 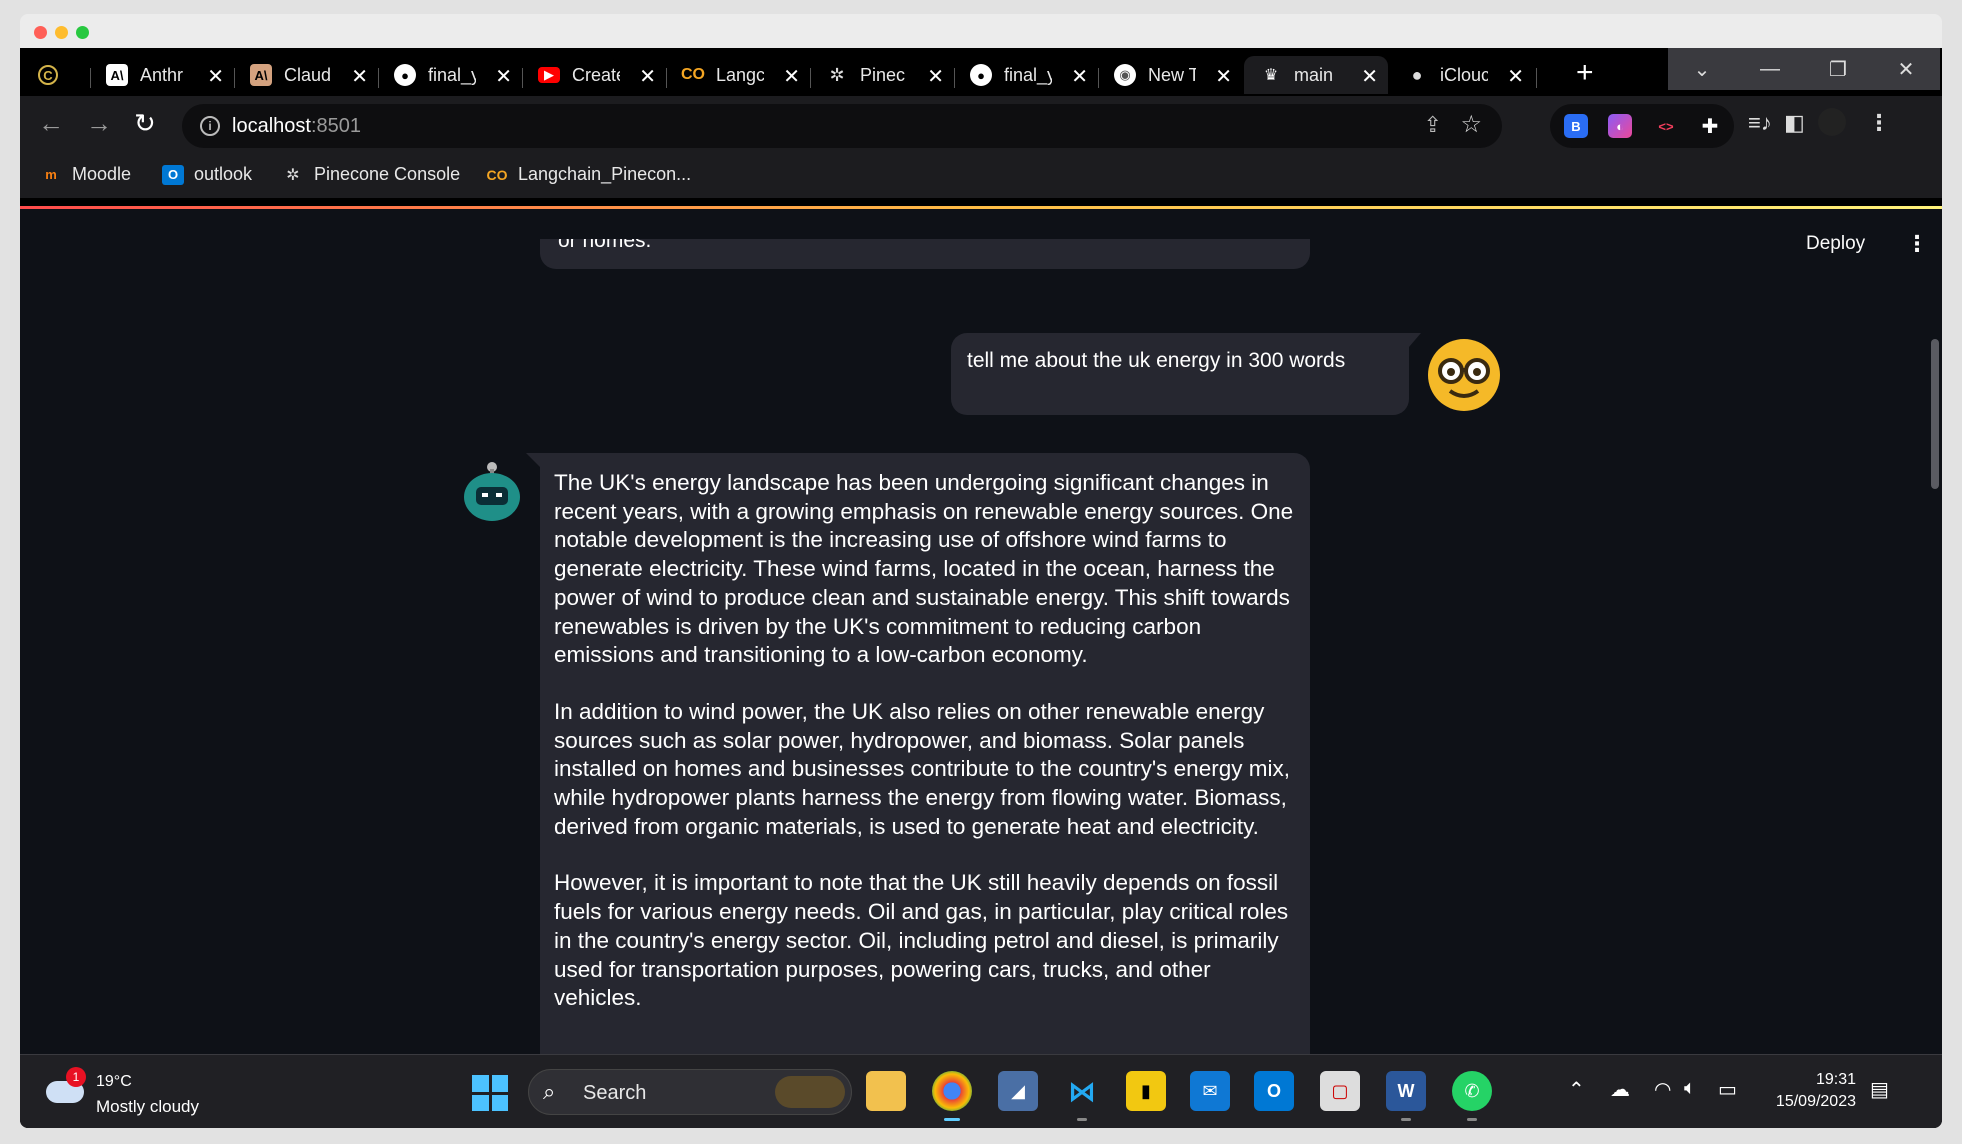 I want to click on user-message-text: tell me about the uk energy in 300 words, so click(x=1156, y=360).